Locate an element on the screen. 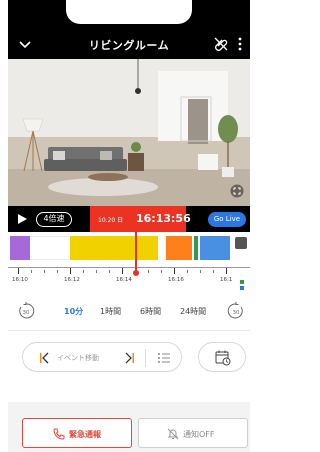 The height and width of the screenshot is (452, 320). event-timeline: 16:10 16:12 16:14 16:16 16:1 is located at coordinates (129, 263).